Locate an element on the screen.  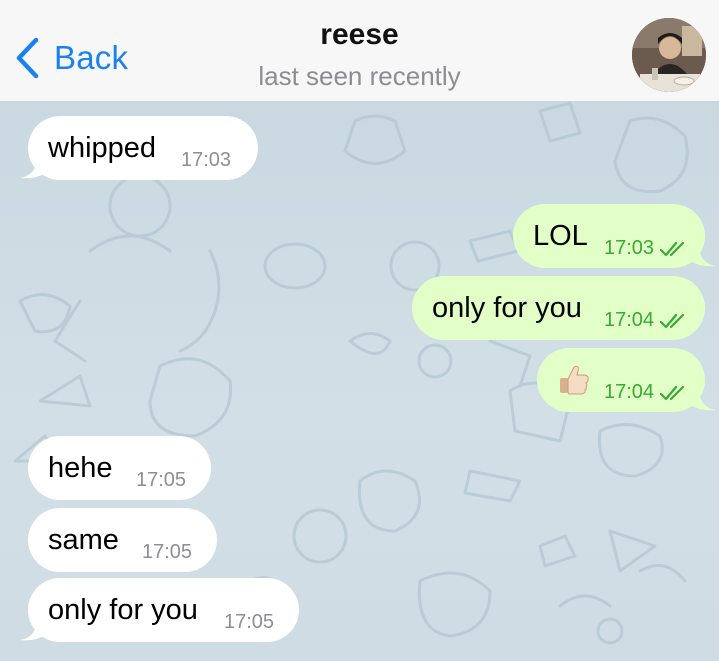
message-bubble-outgoing: LOL 17:03 is located at coordinates (614, 236).